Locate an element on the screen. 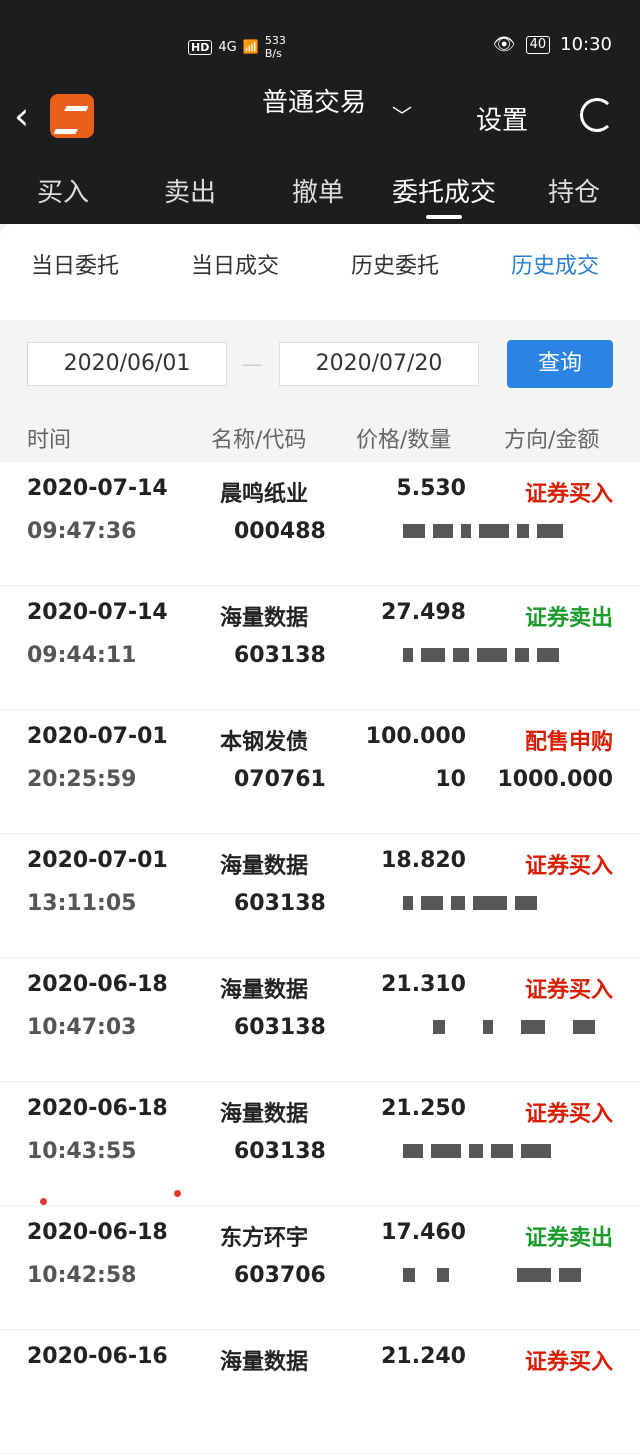  trade-quantity: 10 is located at coordinates (450, 779).